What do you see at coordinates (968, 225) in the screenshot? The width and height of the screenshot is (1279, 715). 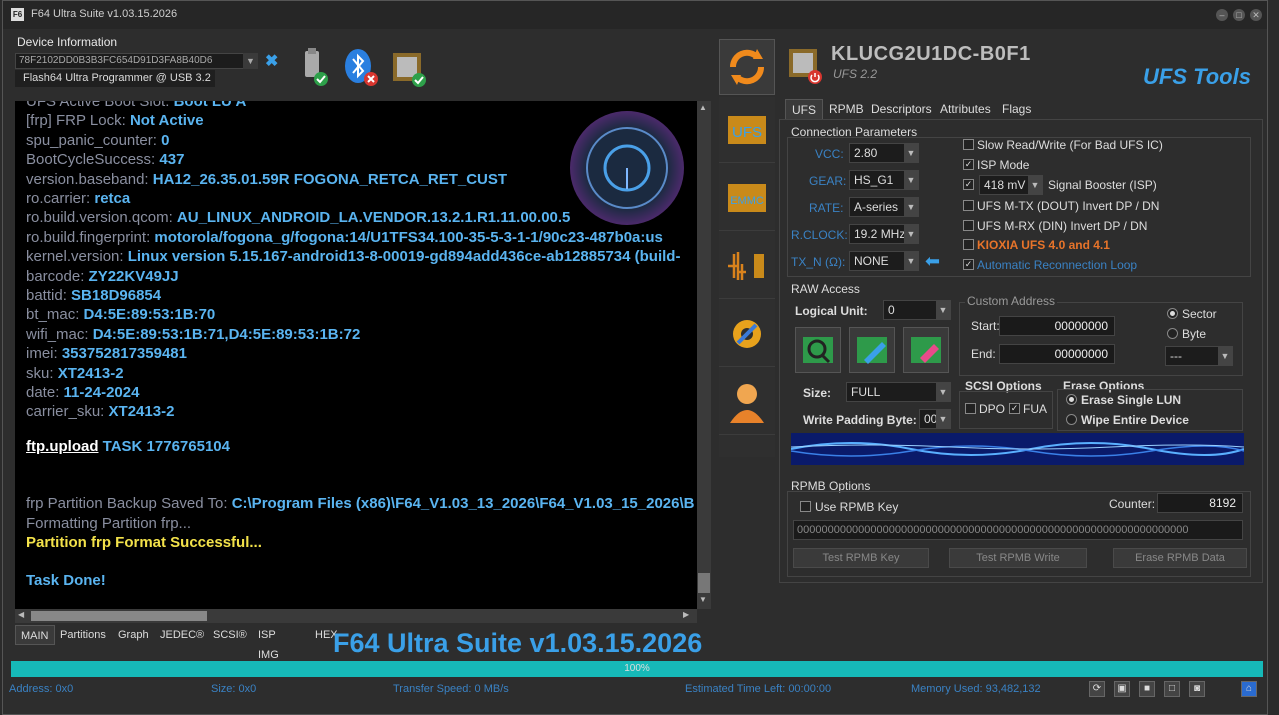 I see `mrx-invert-checkbox` at bounding box center [968, 225].